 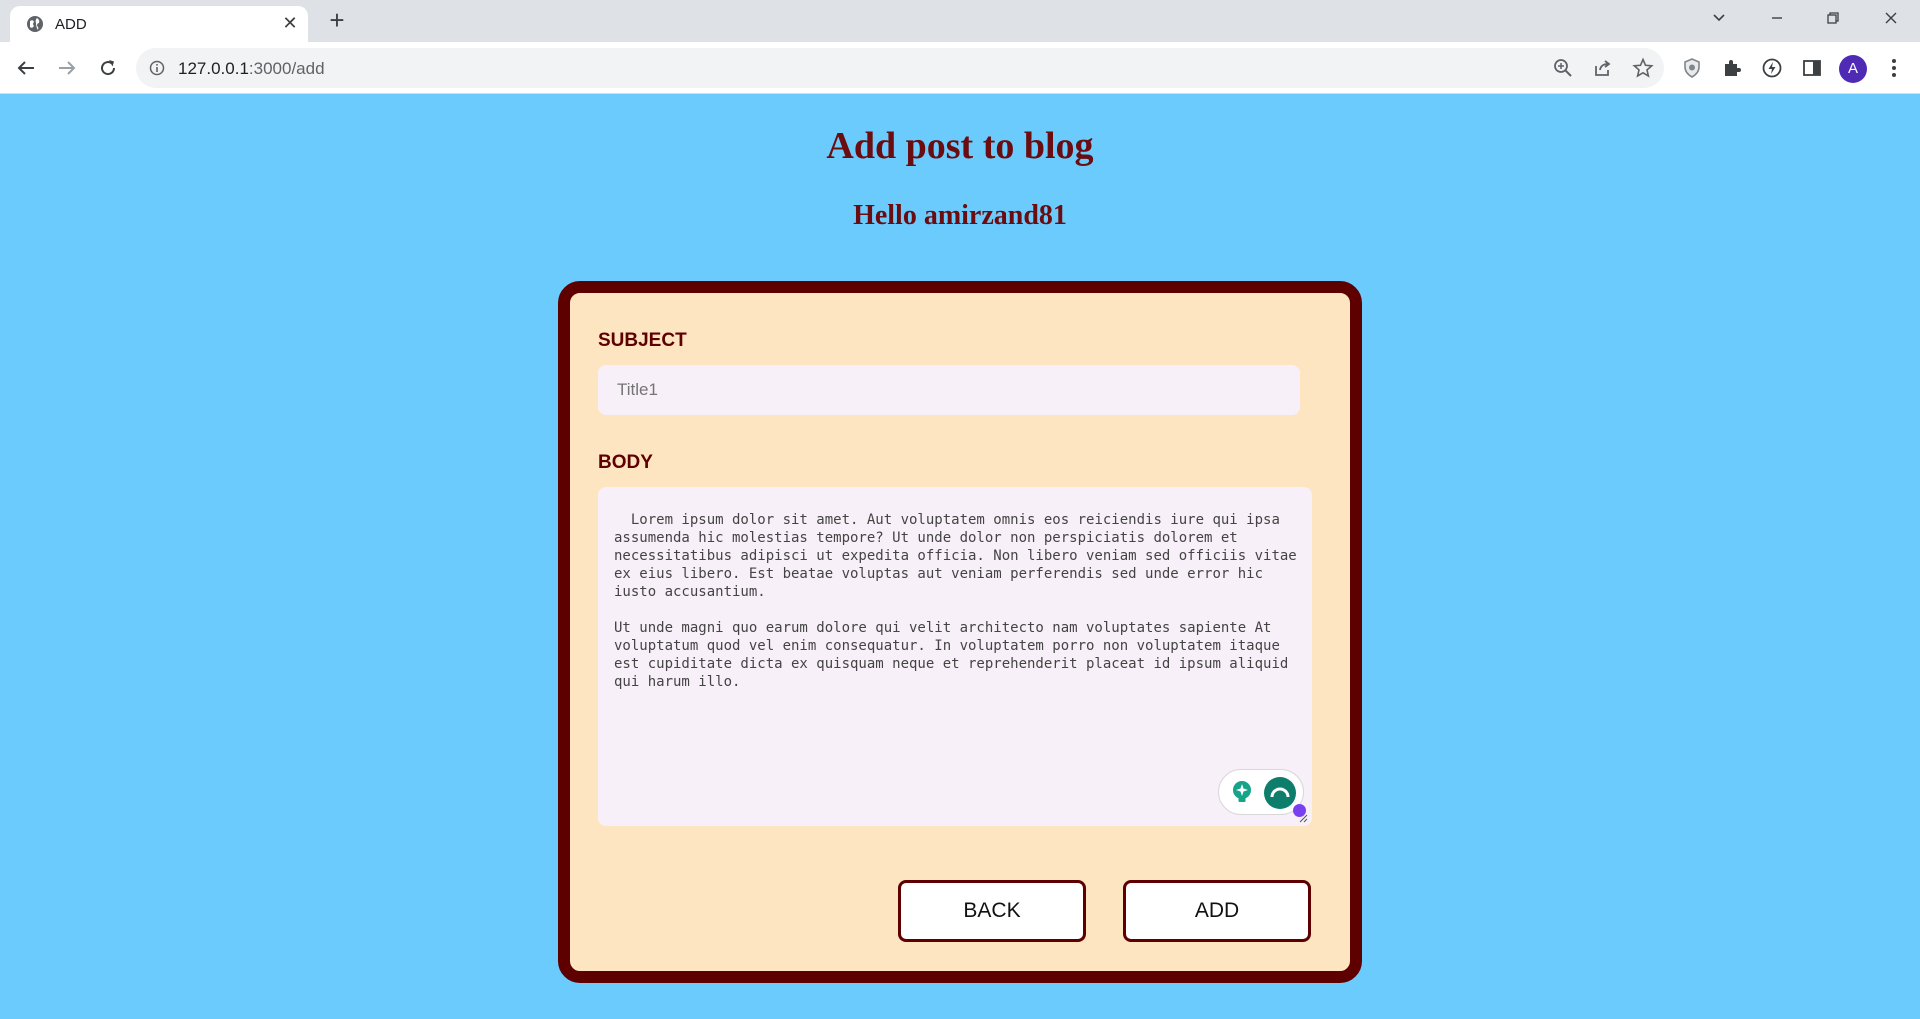 I want to click on globe-icon, so click(x=35, y=24).